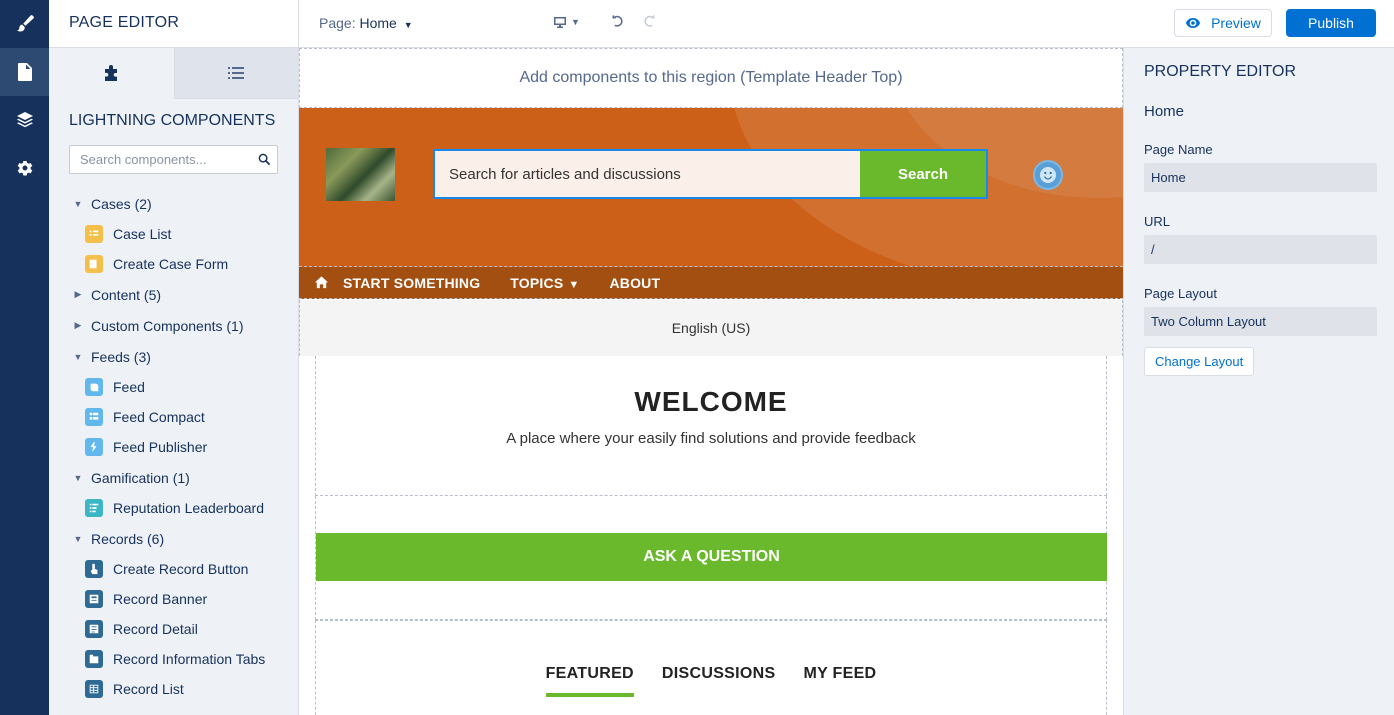 This screenshot has height=715, width=1394. I want to click on nav-start-something: START SOMETHING, so click(411, 283).